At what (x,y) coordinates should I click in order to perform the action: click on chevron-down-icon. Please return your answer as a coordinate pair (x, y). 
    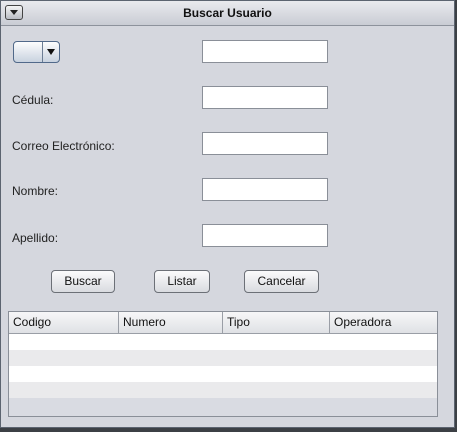
    Looking at the image, I should click on (50, 52).